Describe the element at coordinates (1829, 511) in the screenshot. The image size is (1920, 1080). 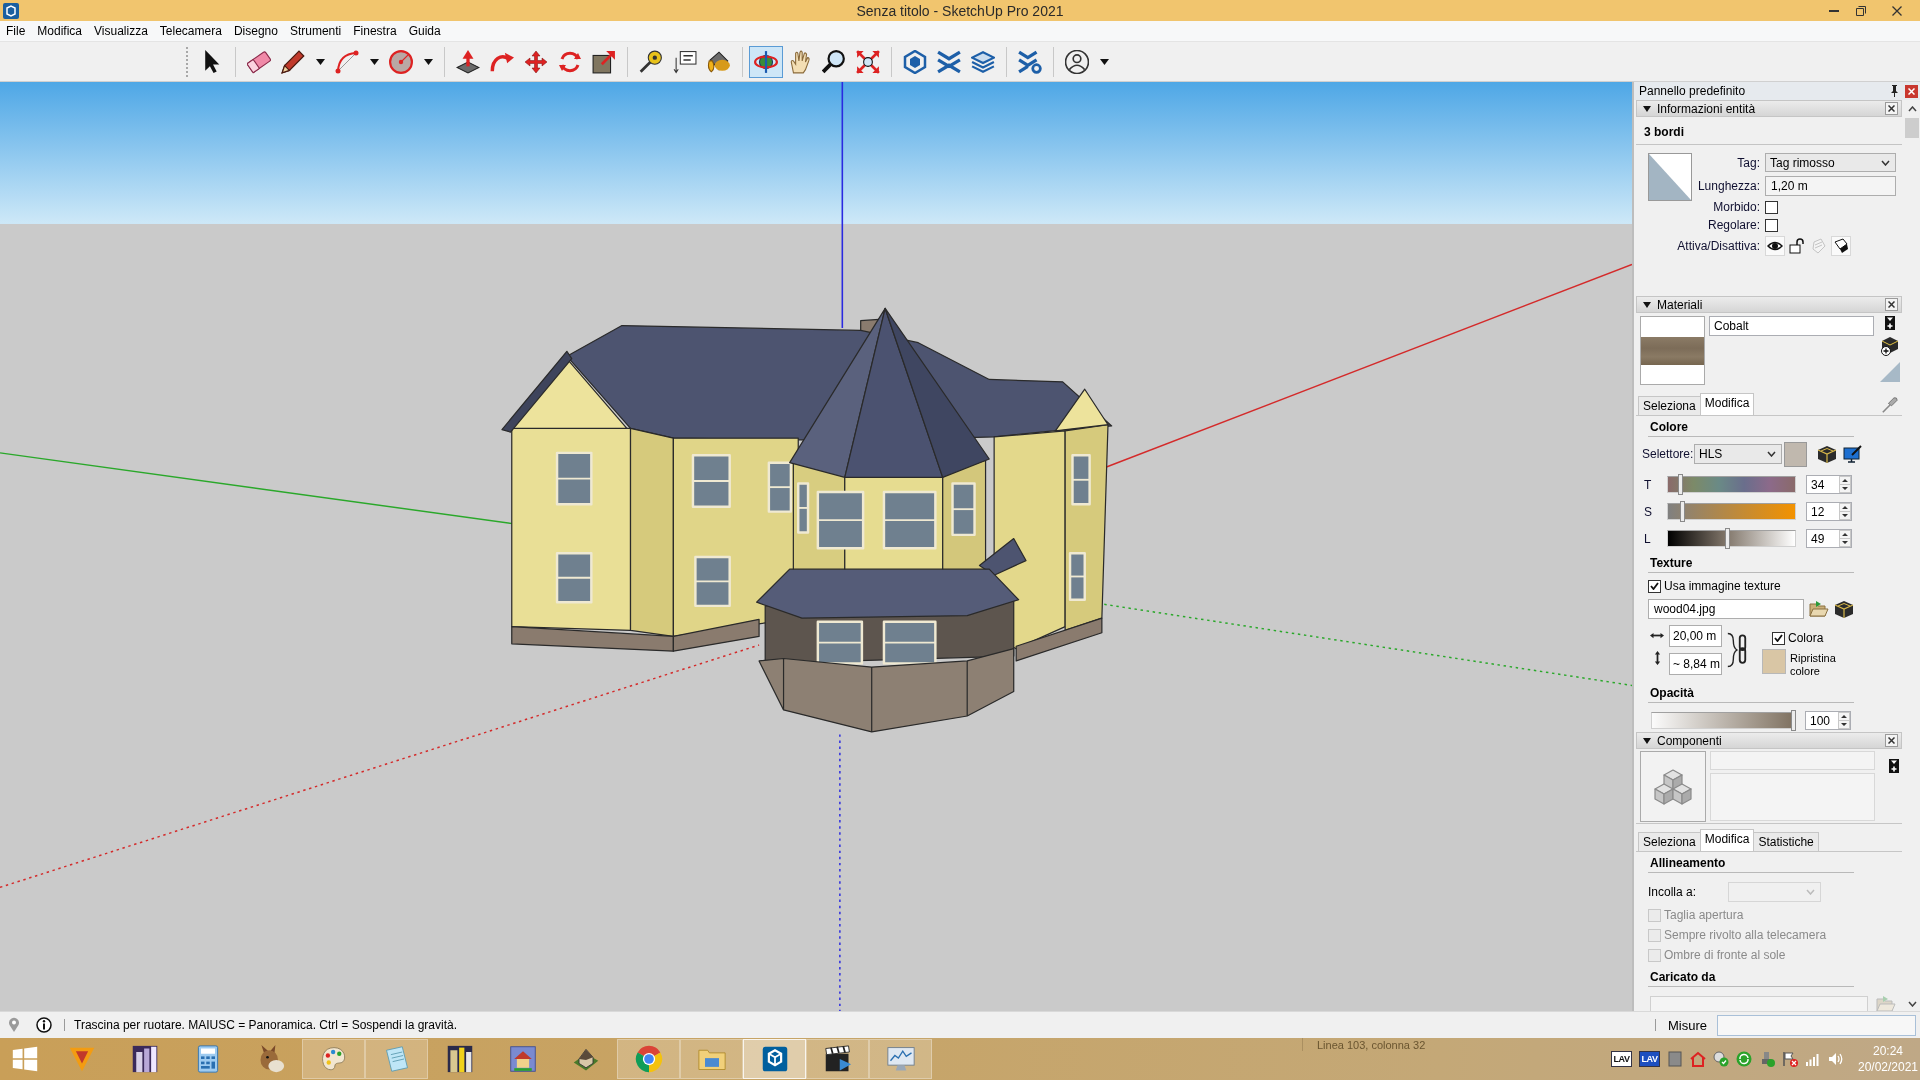
I see `number-field: 12` at that location.